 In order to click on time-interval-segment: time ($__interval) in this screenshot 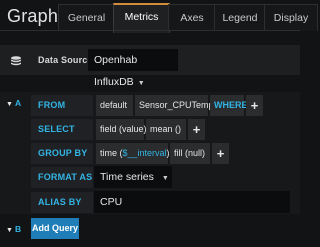, I will do `click(133, 153)`.